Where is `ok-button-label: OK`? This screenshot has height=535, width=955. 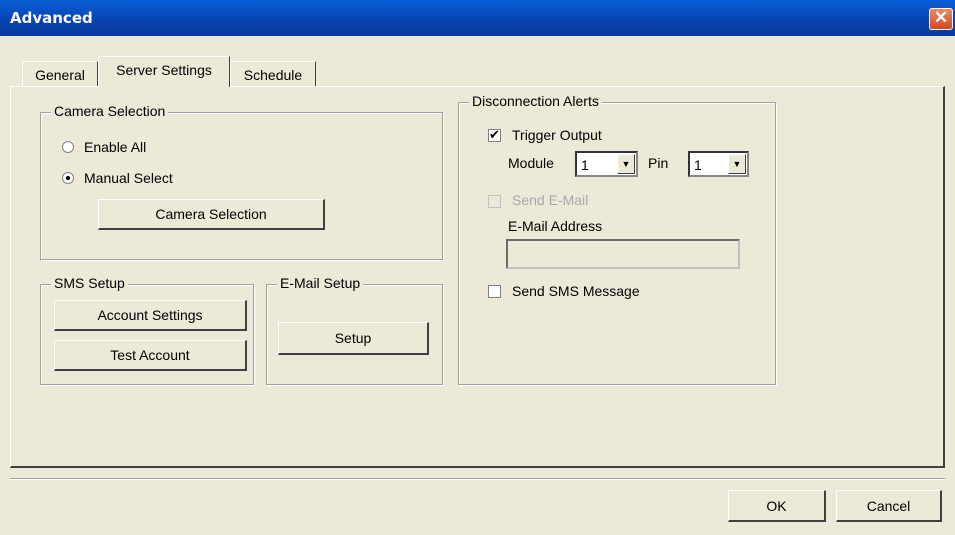 ok-button-label: OK is located at coordinates (776, 506).